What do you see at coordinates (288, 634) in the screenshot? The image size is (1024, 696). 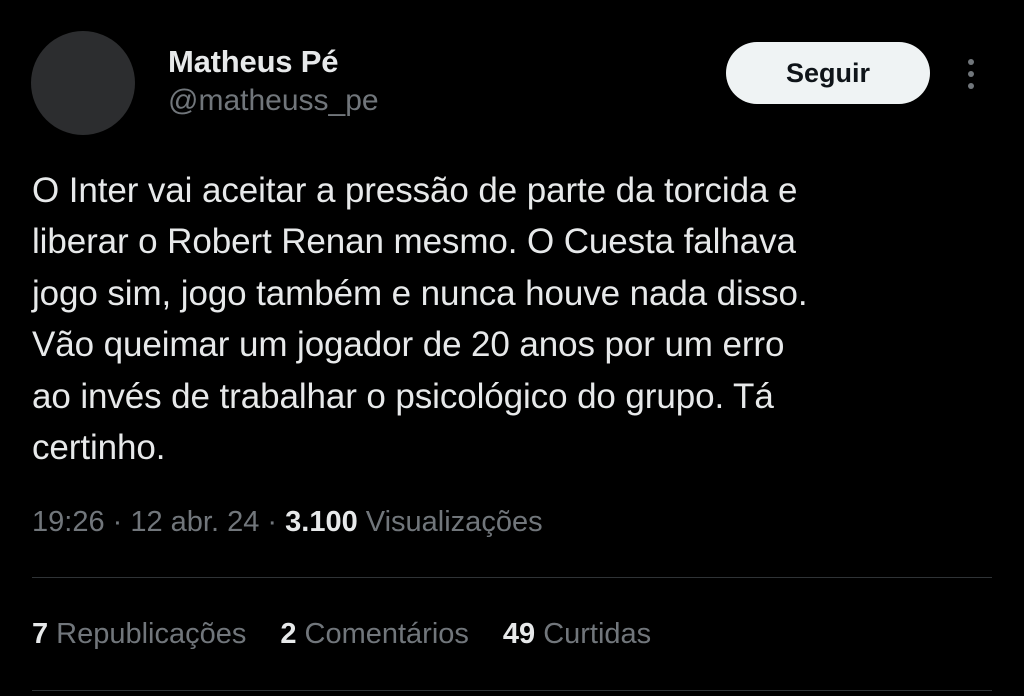 I see `comments-count: 2` at bounding box center [288, 634].